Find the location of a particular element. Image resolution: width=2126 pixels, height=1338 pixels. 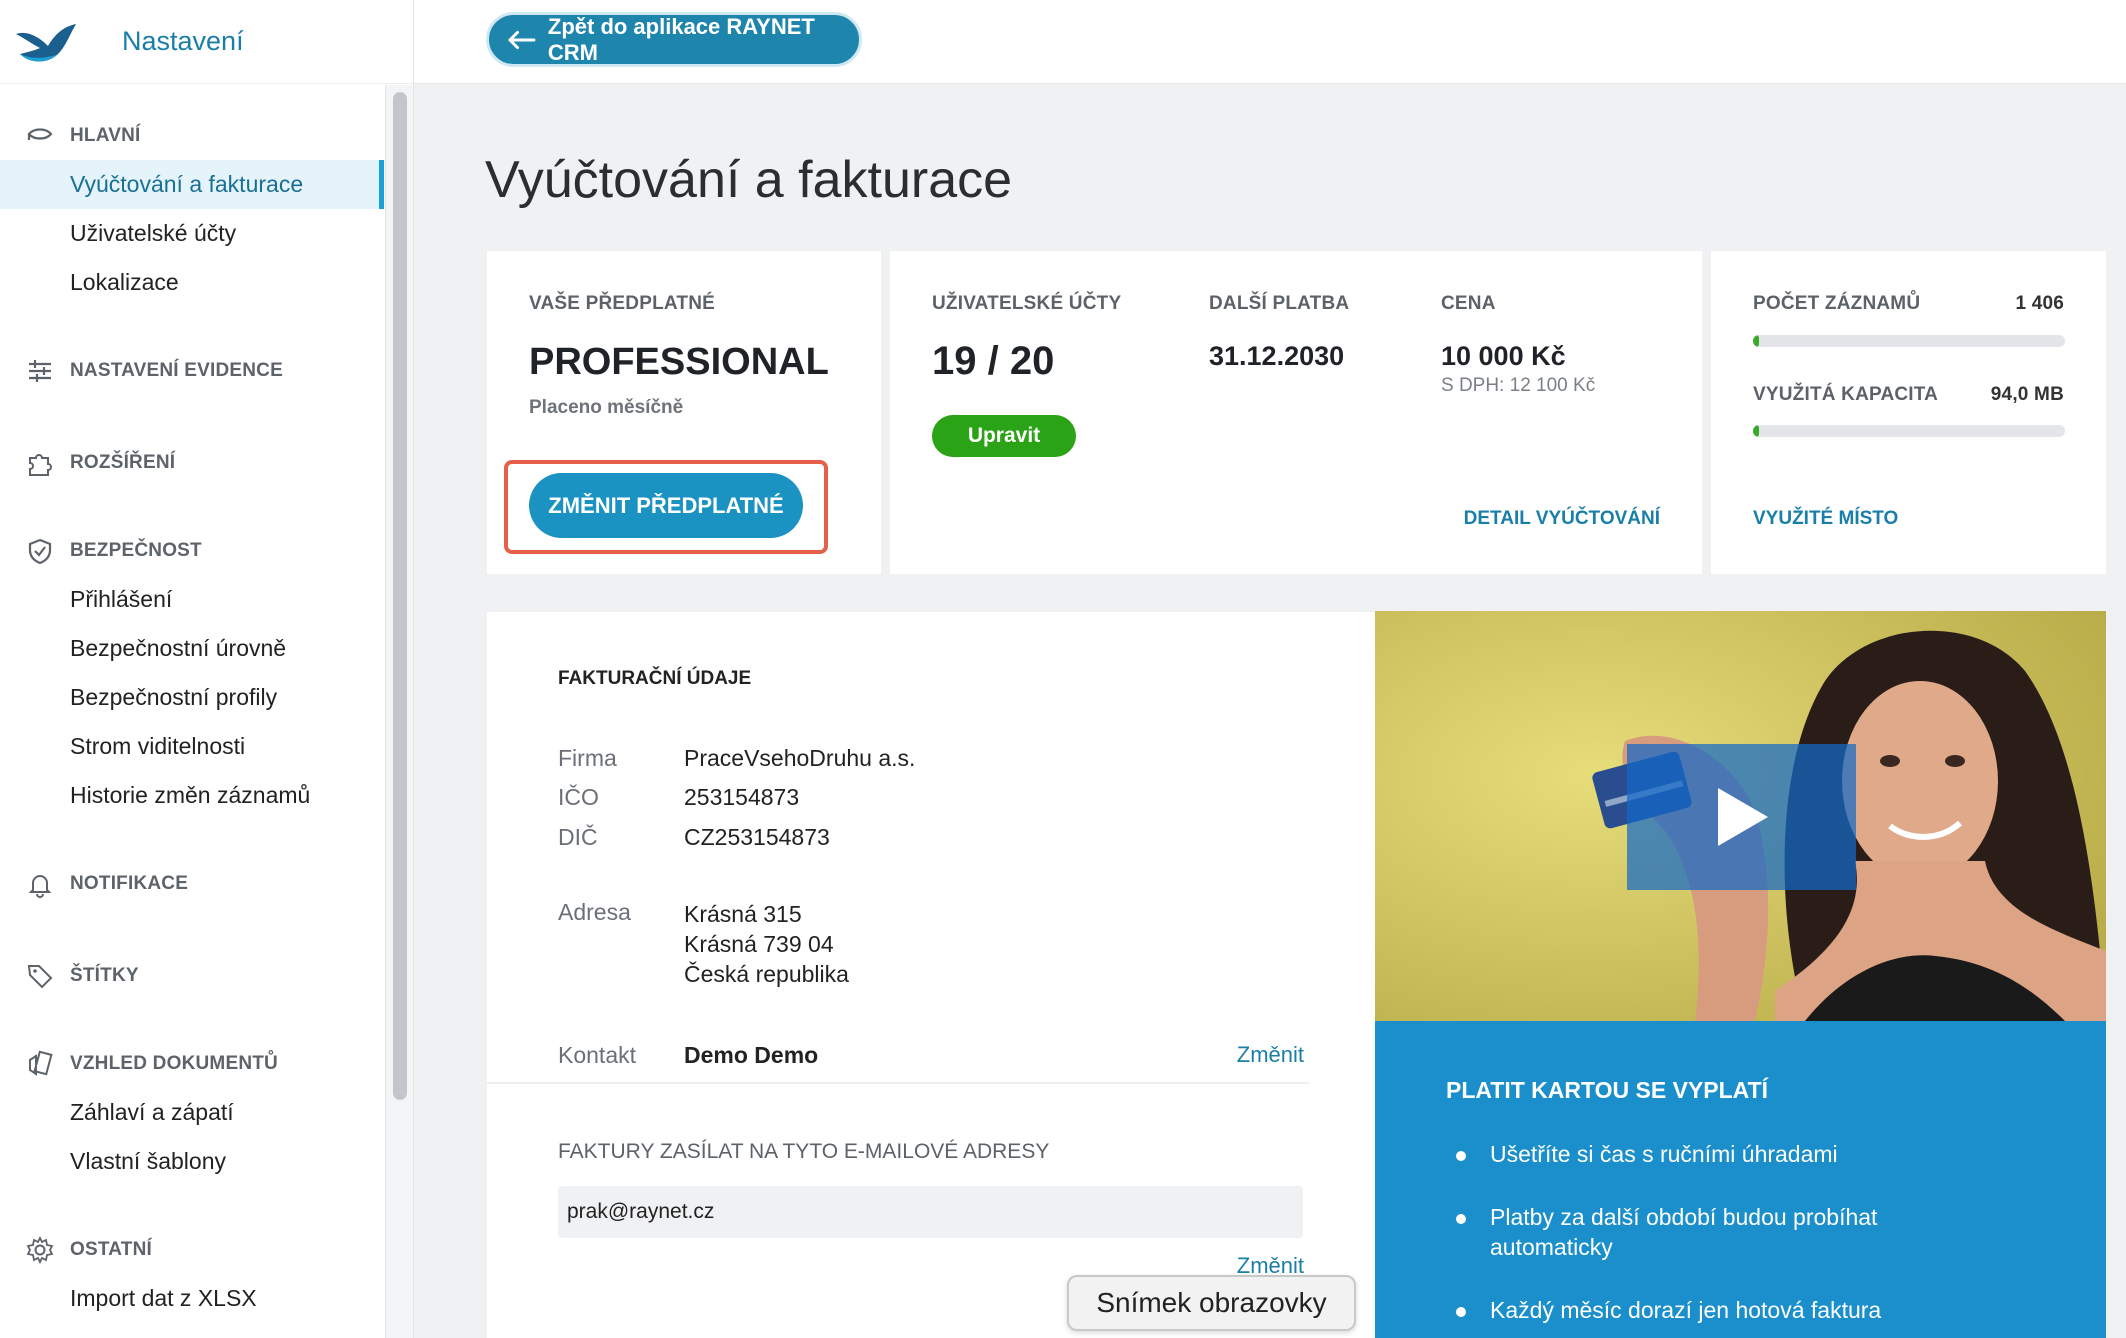

sidebar-item-security-levels: Bezpečnostní úrovně is located at coordinates (192, 648).